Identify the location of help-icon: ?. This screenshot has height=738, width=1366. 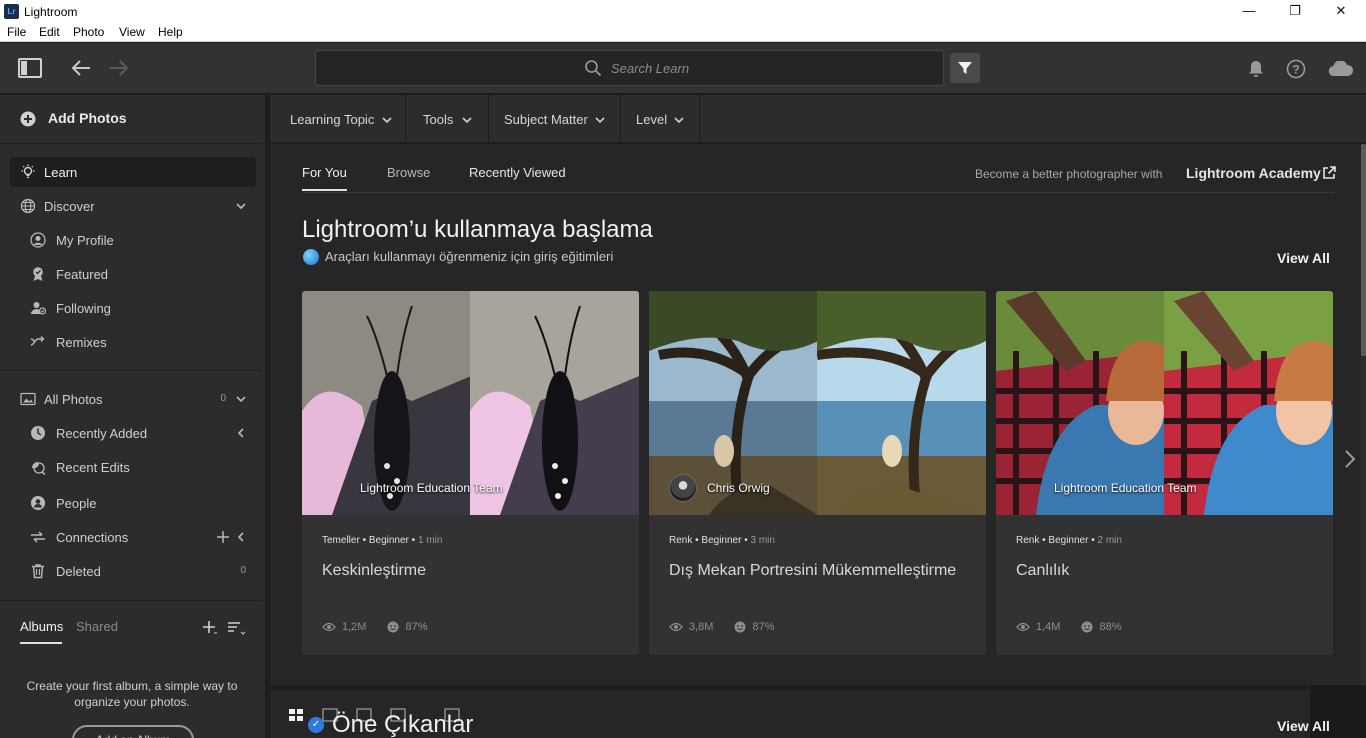
(1296, 69).